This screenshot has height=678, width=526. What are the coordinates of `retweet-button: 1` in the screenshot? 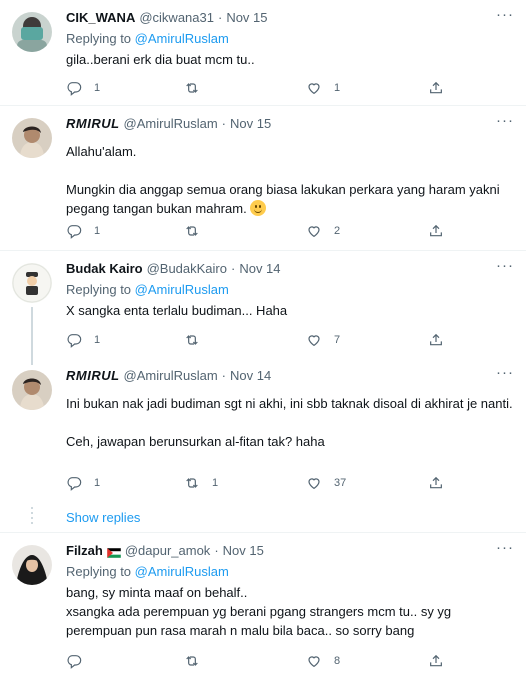 It's located at (201, 483).